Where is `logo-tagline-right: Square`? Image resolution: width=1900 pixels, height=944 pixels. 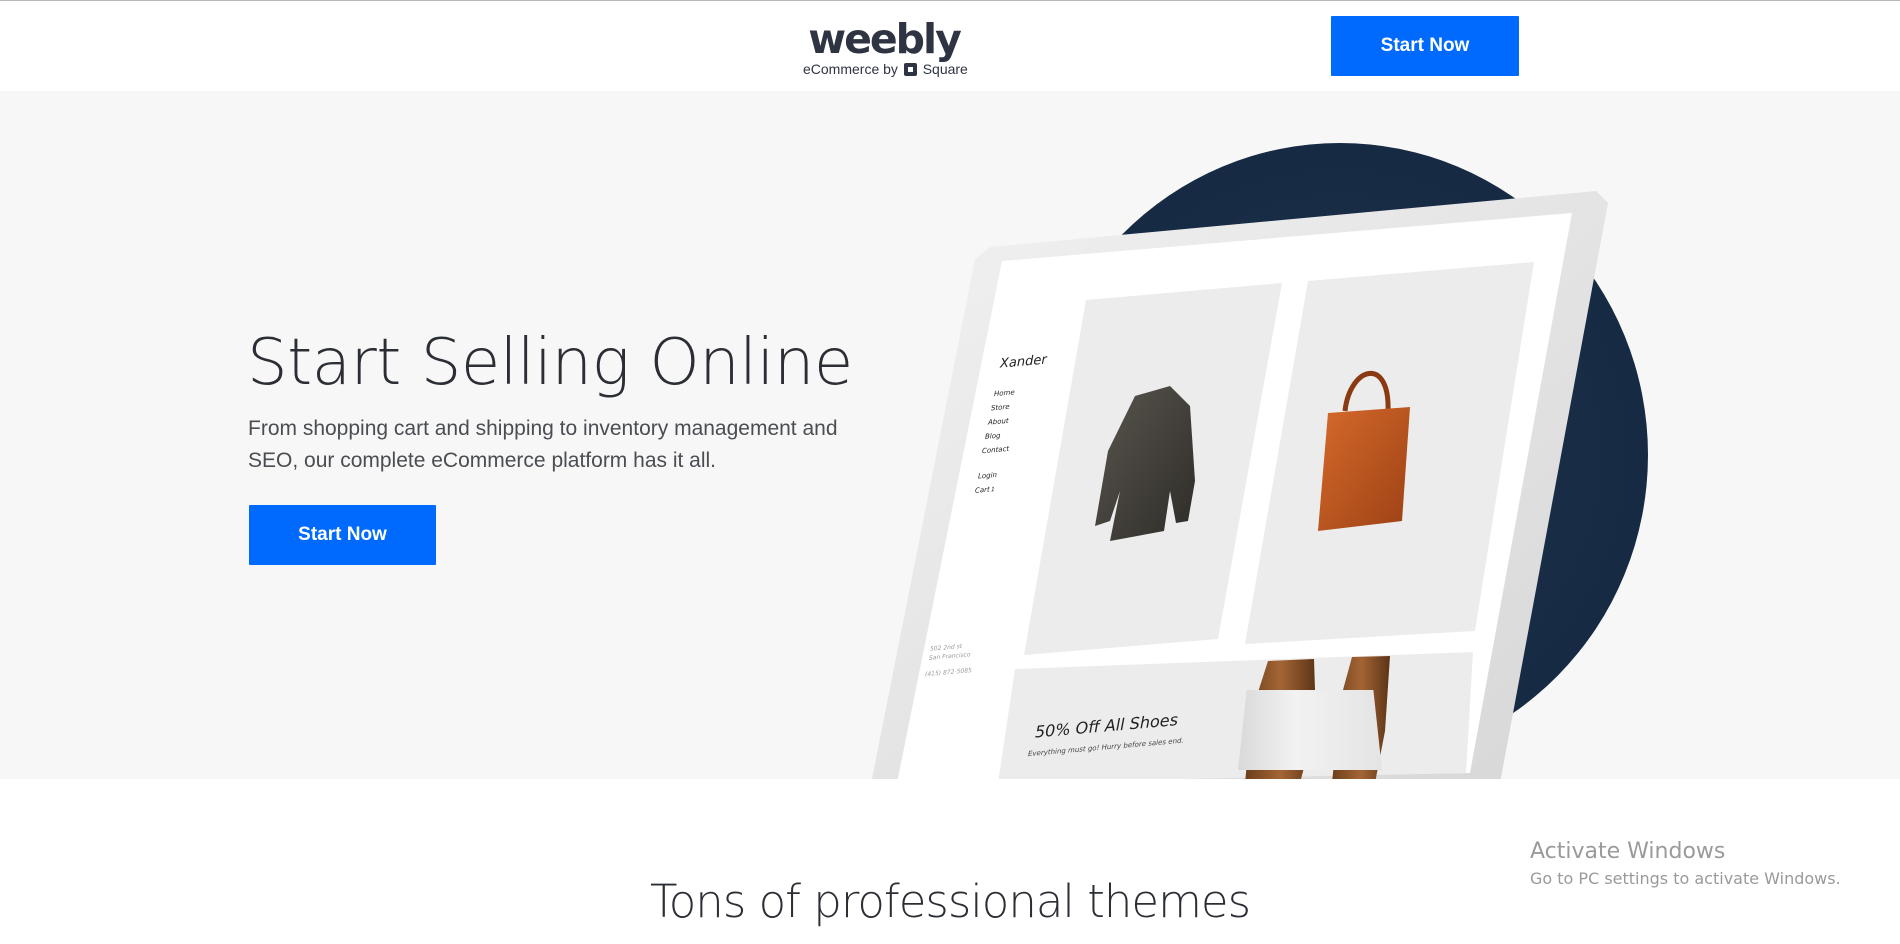 logo-tagline-right: Square is located at coordinates (945, 69).